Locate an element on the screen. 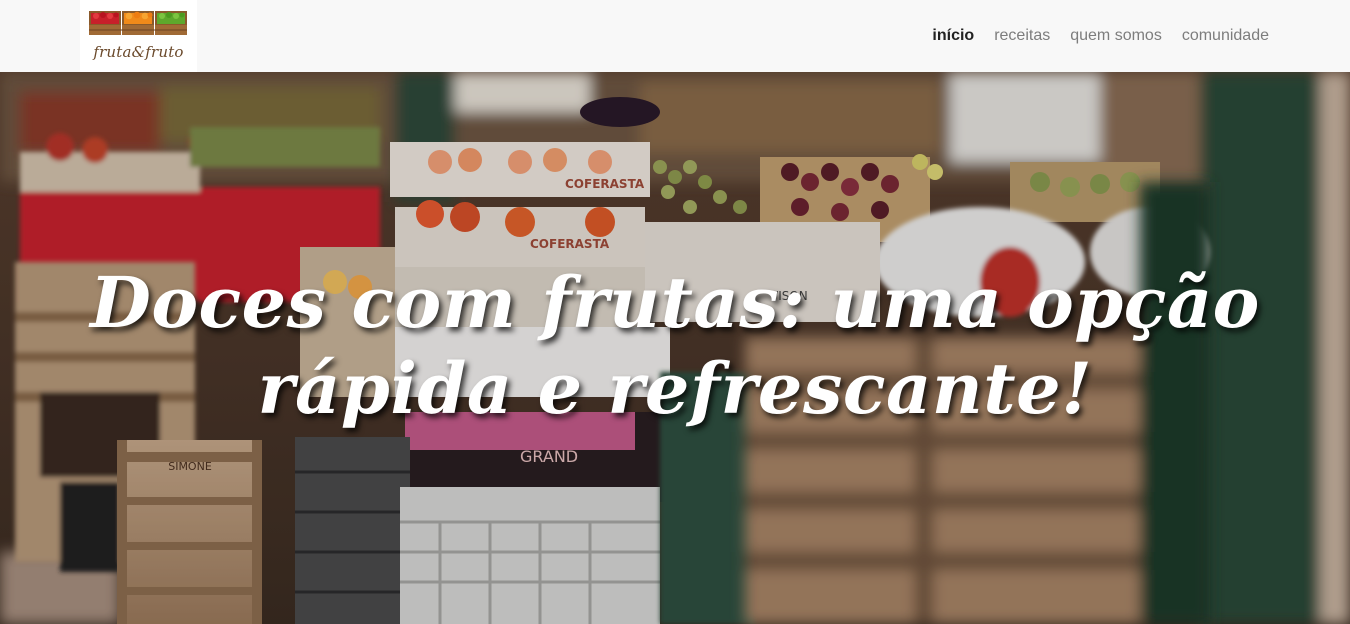 This screenshot has width=1350, height=624. nav-item-quem-somos: quem somos is located at coordinates (1116, 36).